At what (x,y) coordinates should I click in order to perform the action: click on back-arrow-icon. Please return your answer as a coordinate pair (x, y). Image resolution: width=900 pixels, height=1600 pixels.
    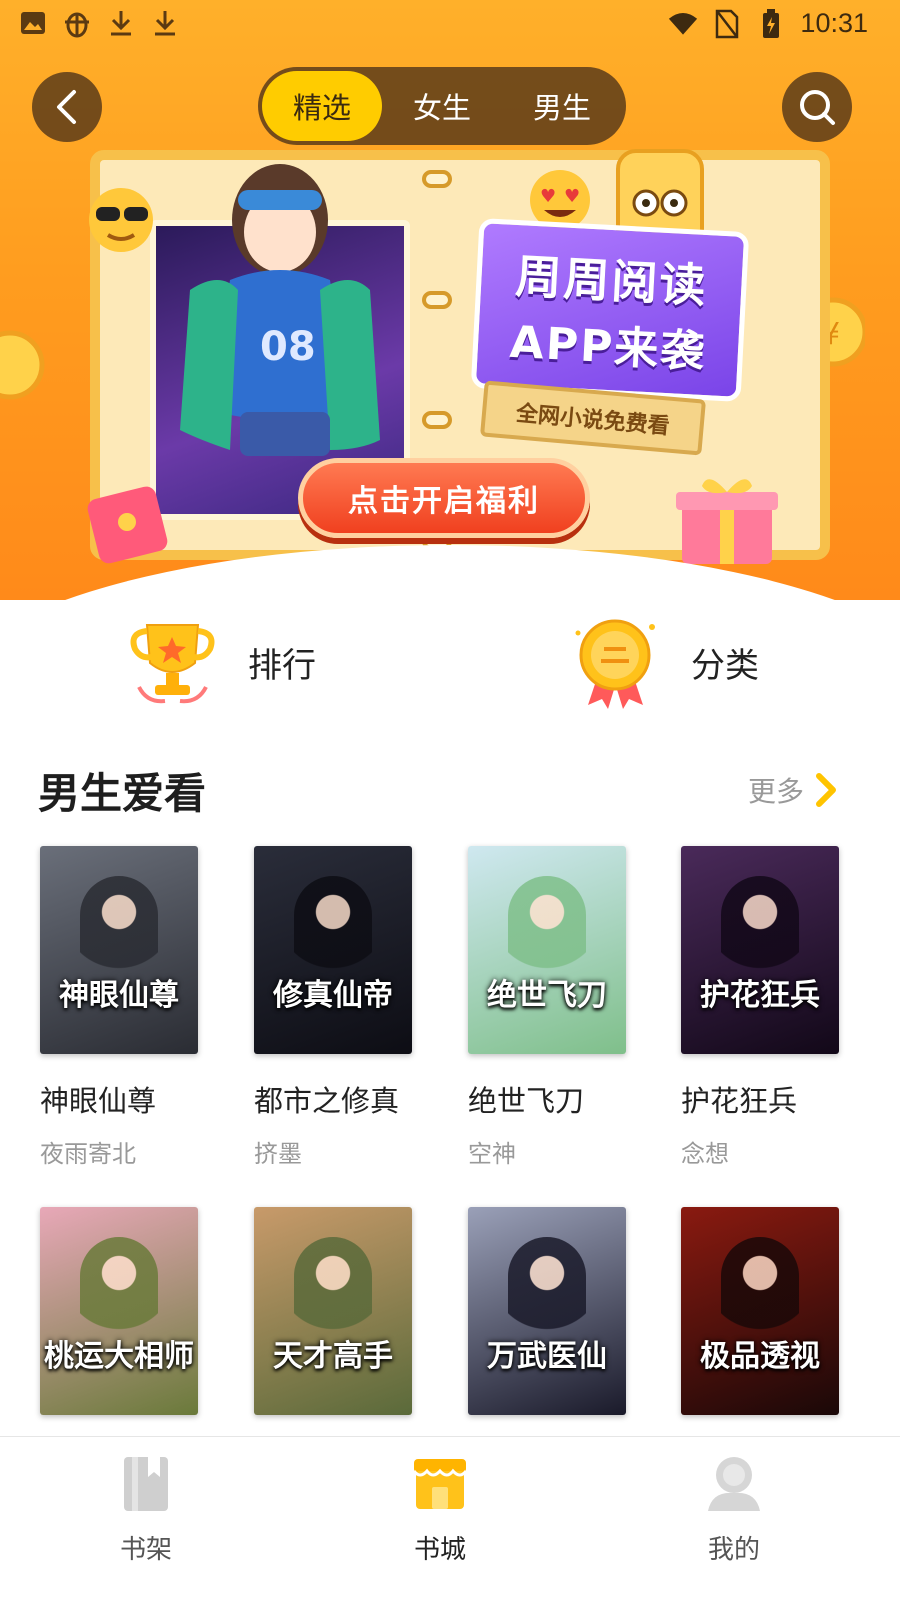
    Looking at the image, I should click on (66, 107).